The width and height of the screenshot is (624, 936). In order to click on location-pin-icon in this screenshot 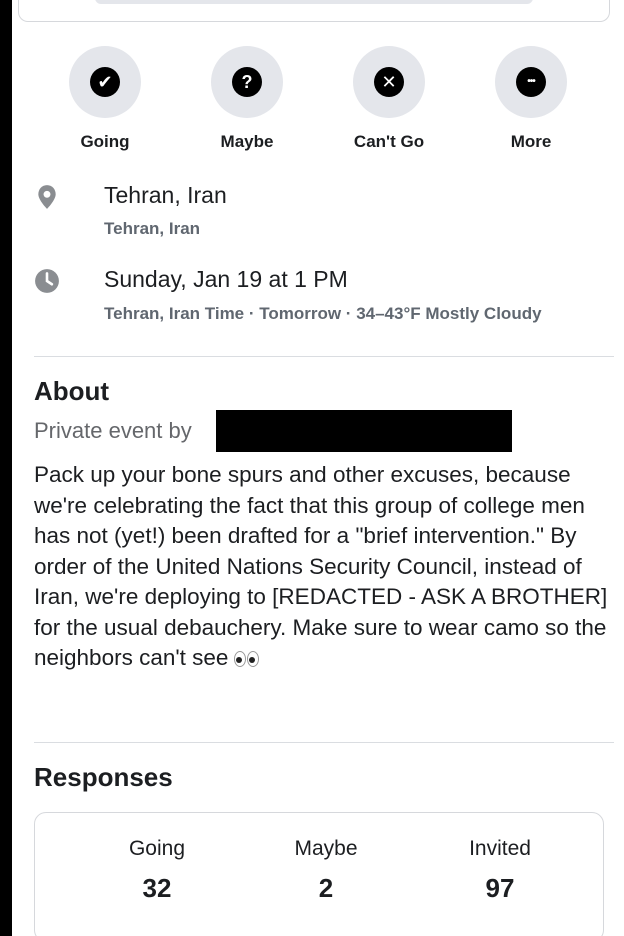, I will do `click(47, 197)`.